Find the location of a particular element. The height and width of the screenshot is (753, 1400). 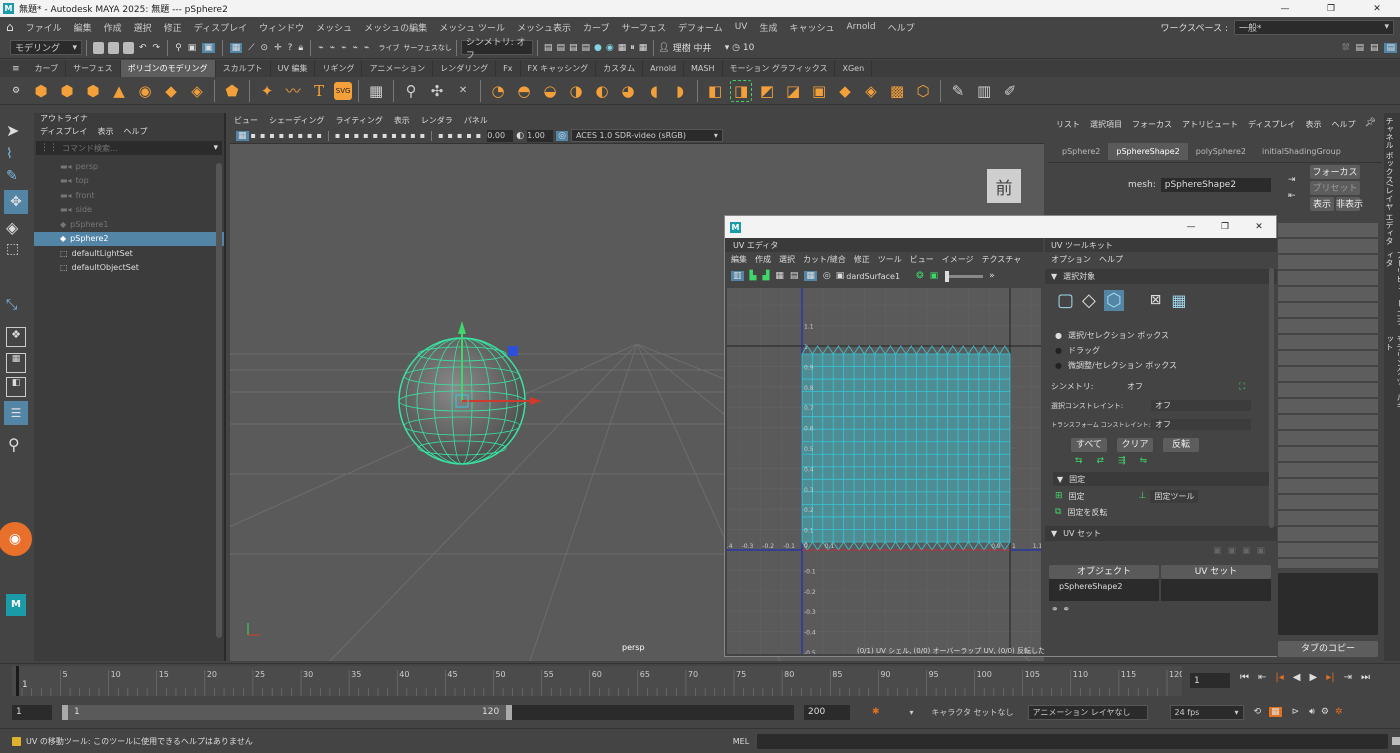

uv-snapshot-icon: ▦ is located at coordinates (810, 276).